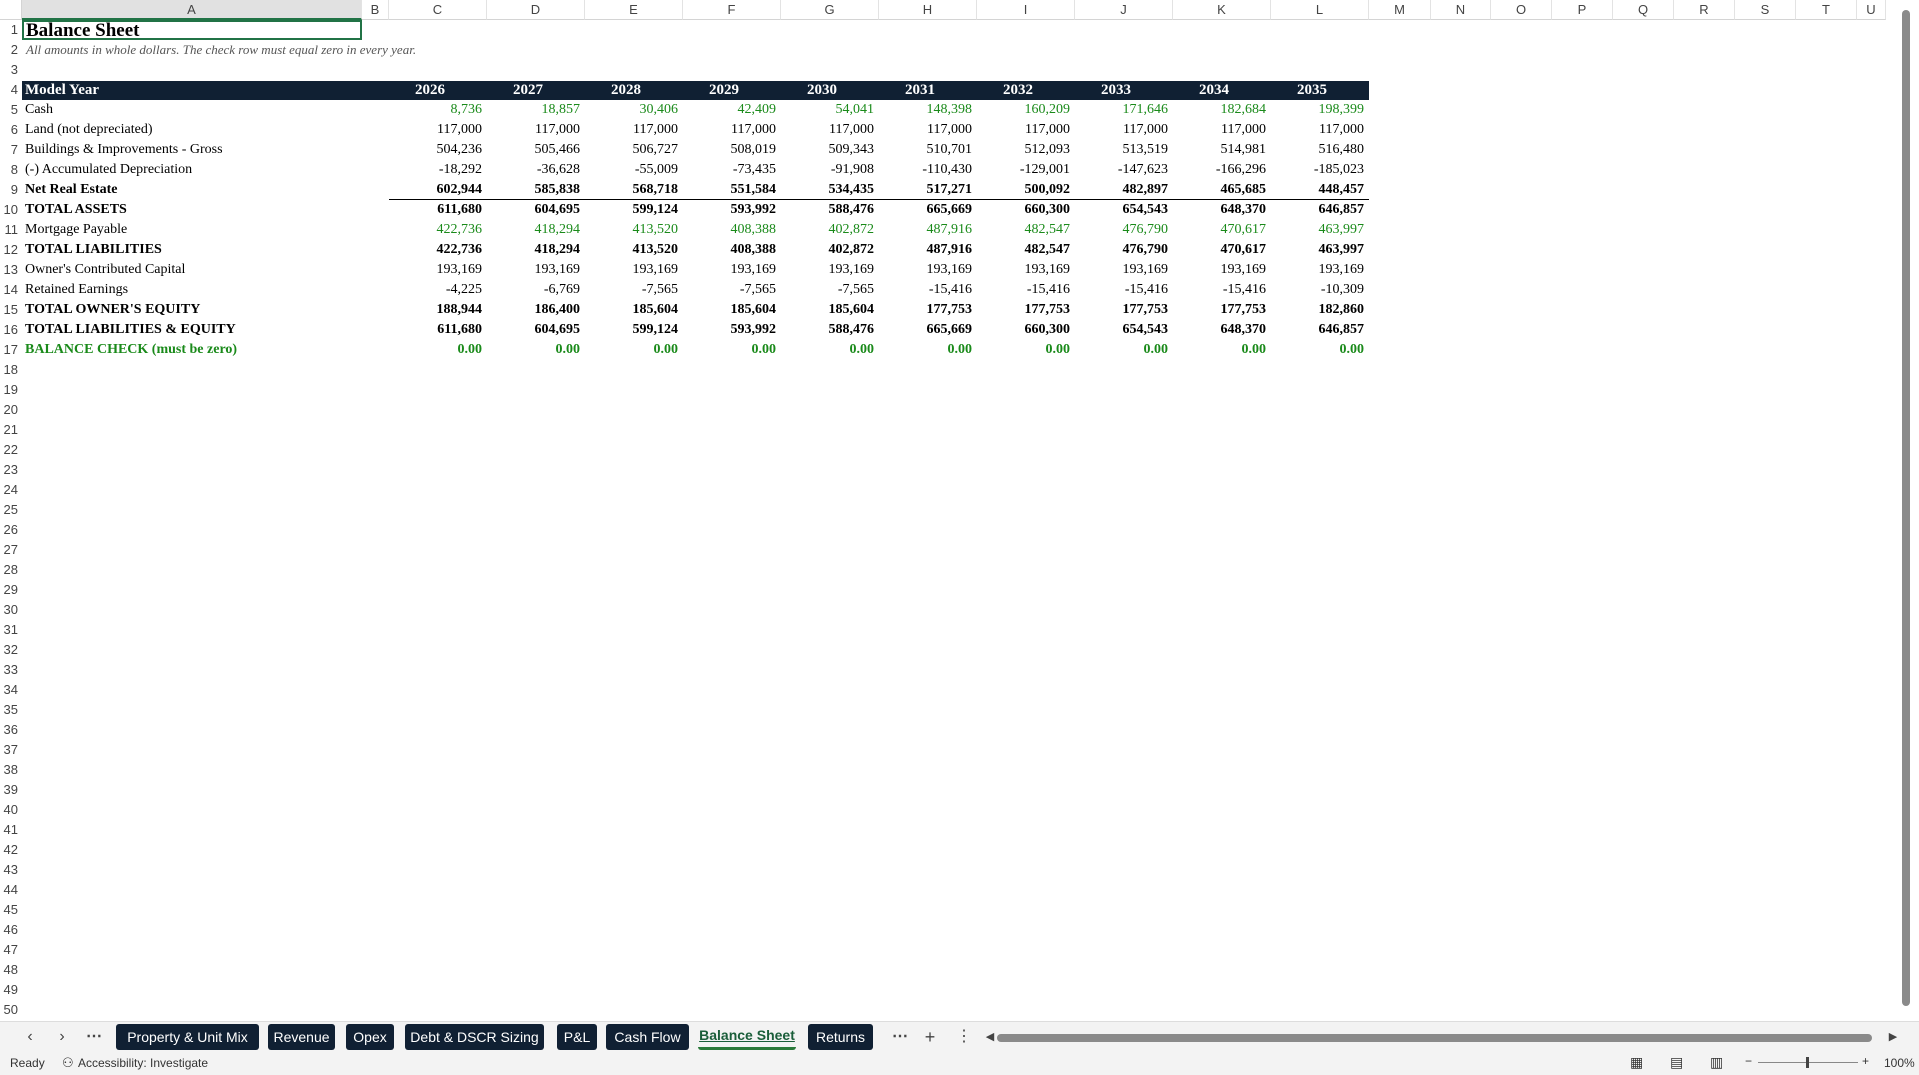  I want to click on value-cell: 504,236, so click(436, 150).